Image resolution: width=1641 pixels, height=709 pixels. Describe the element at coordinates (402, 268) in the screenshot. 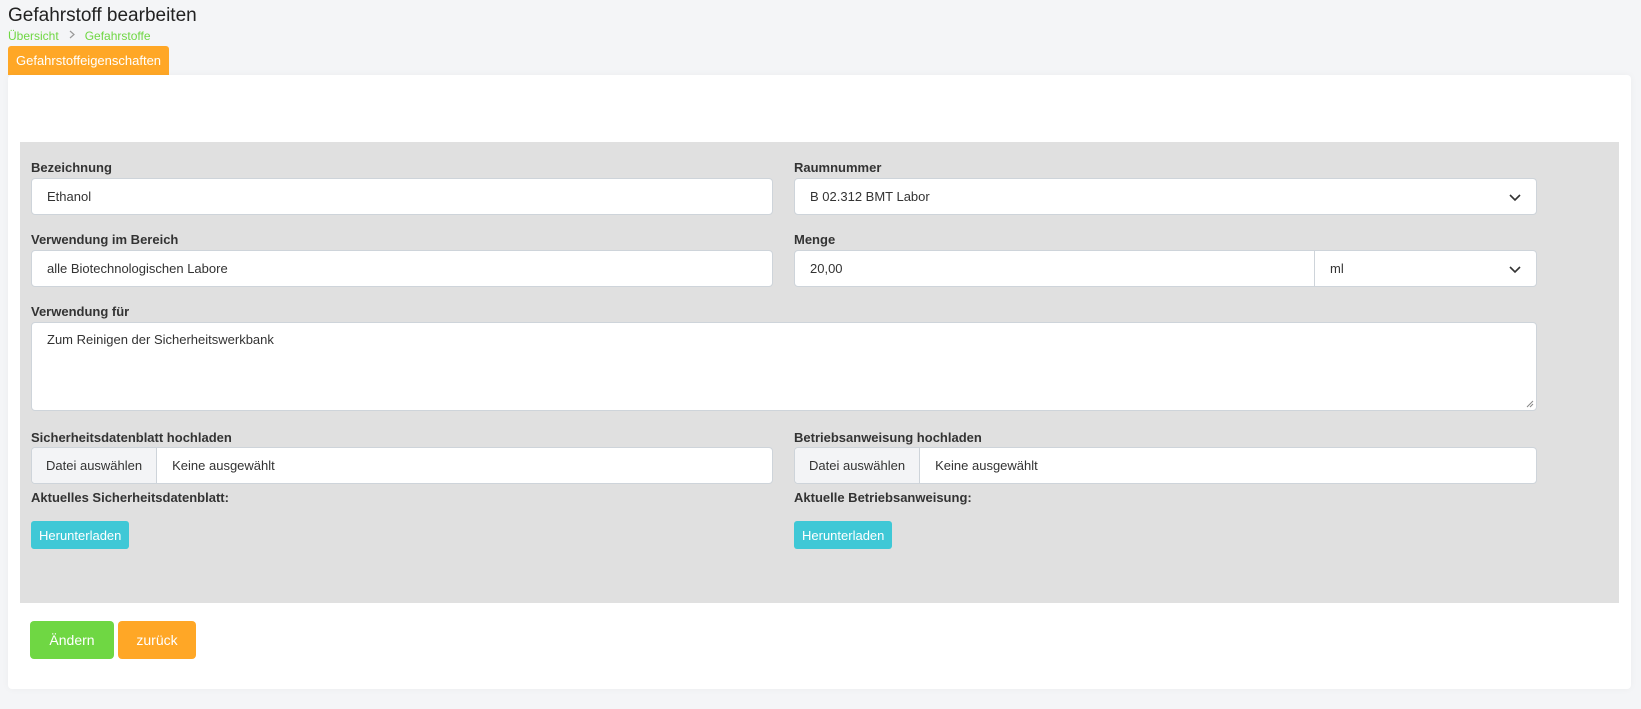

I see `bereich-input: alle Biotechnologischen Labore` at that location.